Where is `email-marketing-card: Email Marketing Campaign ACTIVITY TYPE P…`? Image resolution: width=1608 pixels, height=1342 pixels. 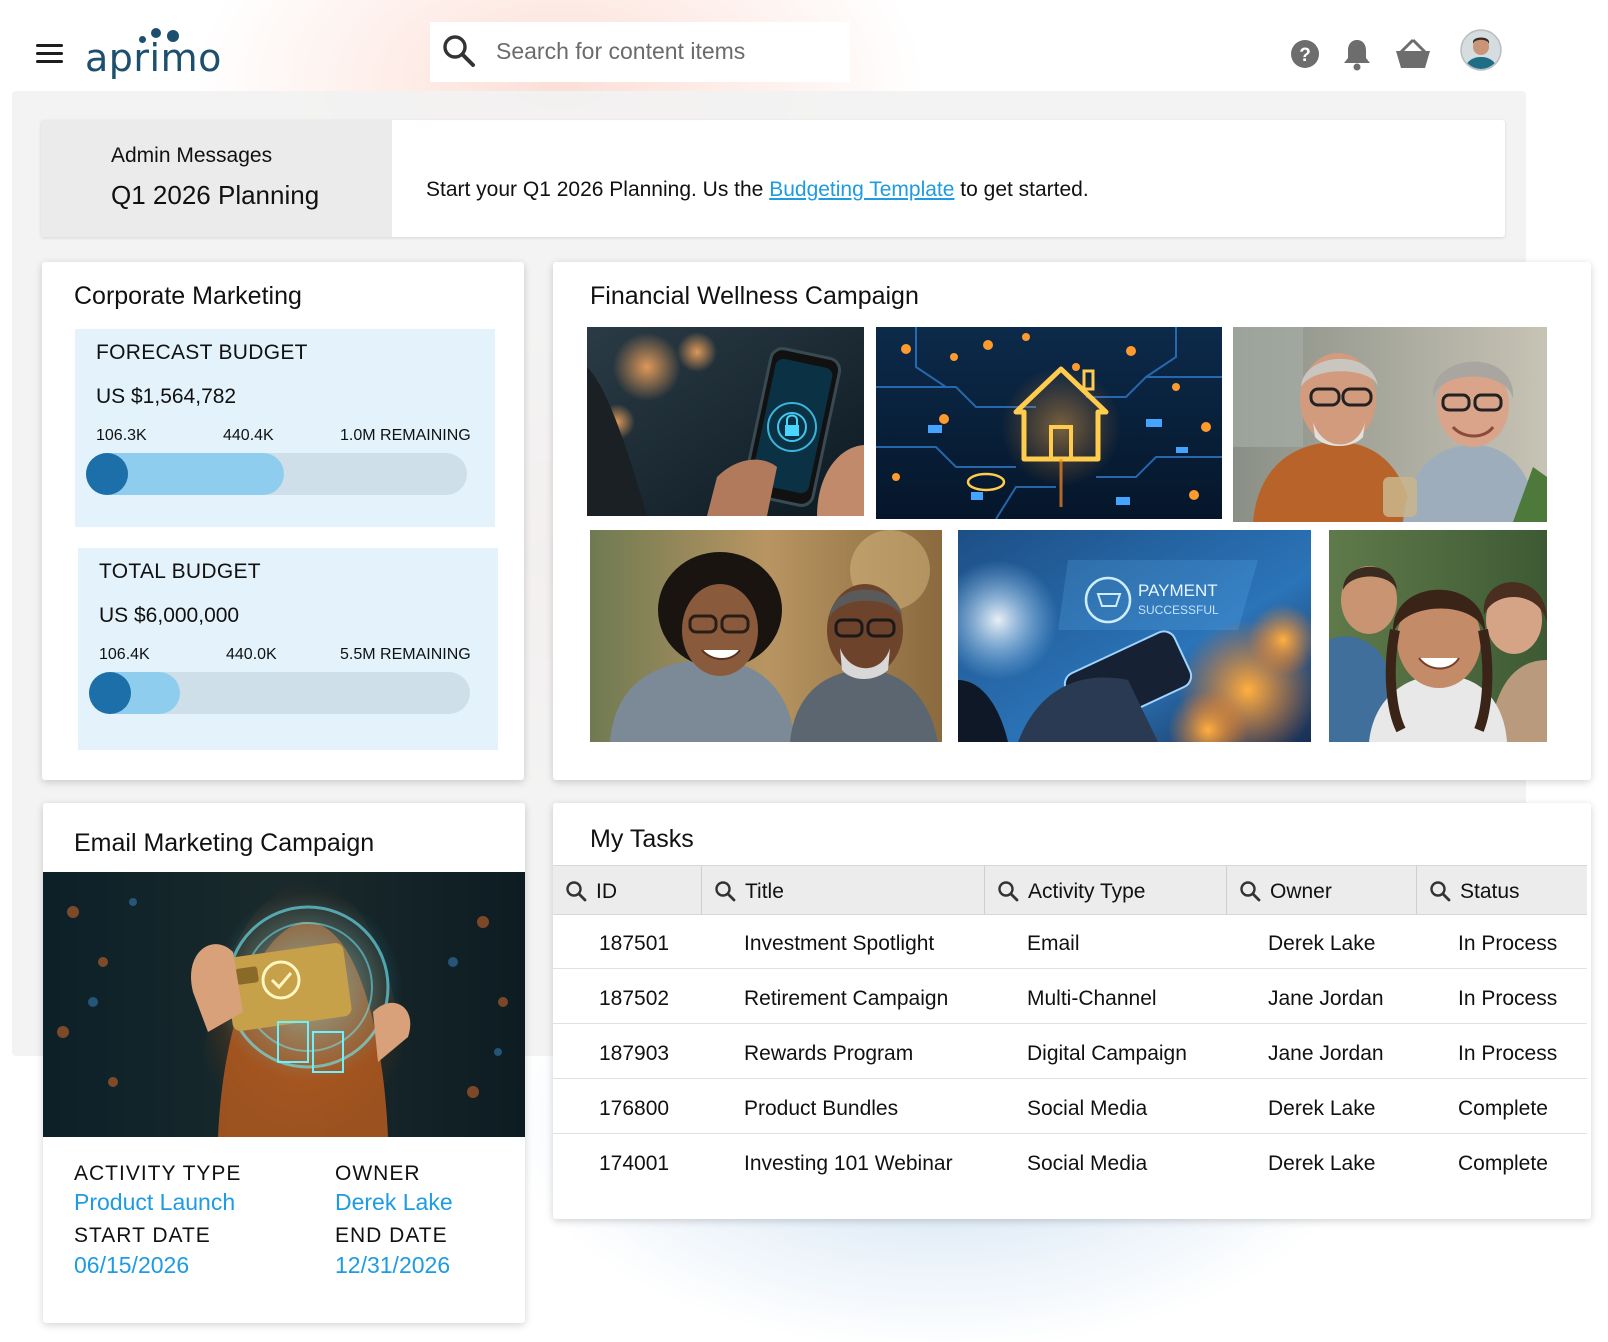
email-marketing-card: Email Marketing Campaign ACTIVITY TYPE P… is located at coordinates (284, 1063).